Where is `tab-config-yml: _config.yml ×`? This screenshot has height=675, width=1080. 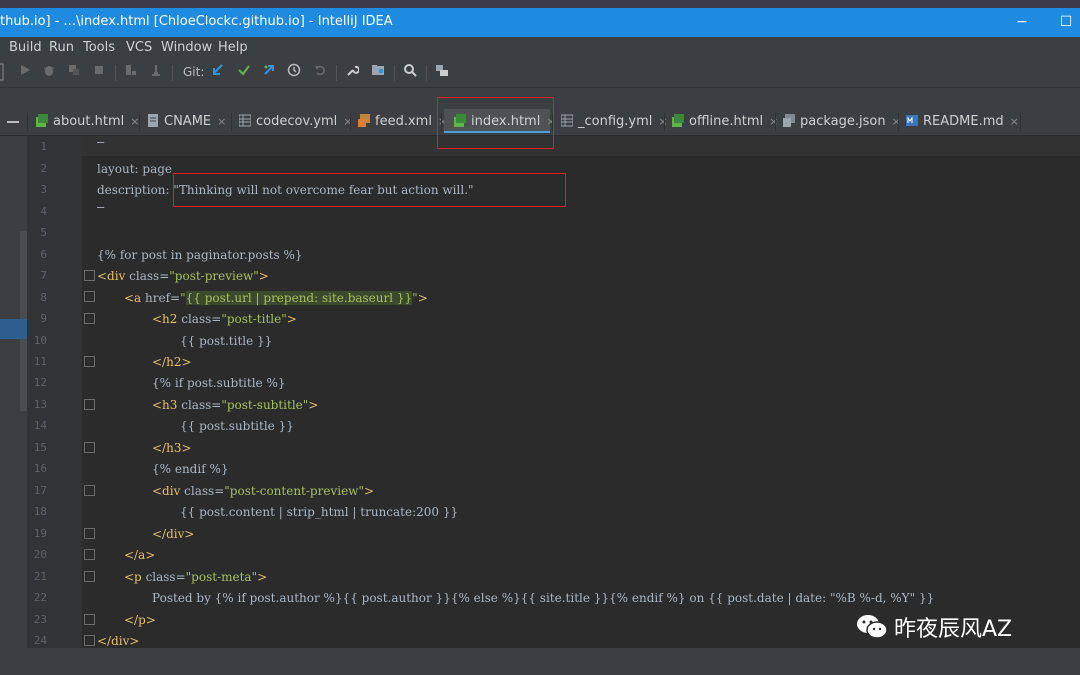 tab-config-yml: _config.yml × is located at coordinates (614, 122).